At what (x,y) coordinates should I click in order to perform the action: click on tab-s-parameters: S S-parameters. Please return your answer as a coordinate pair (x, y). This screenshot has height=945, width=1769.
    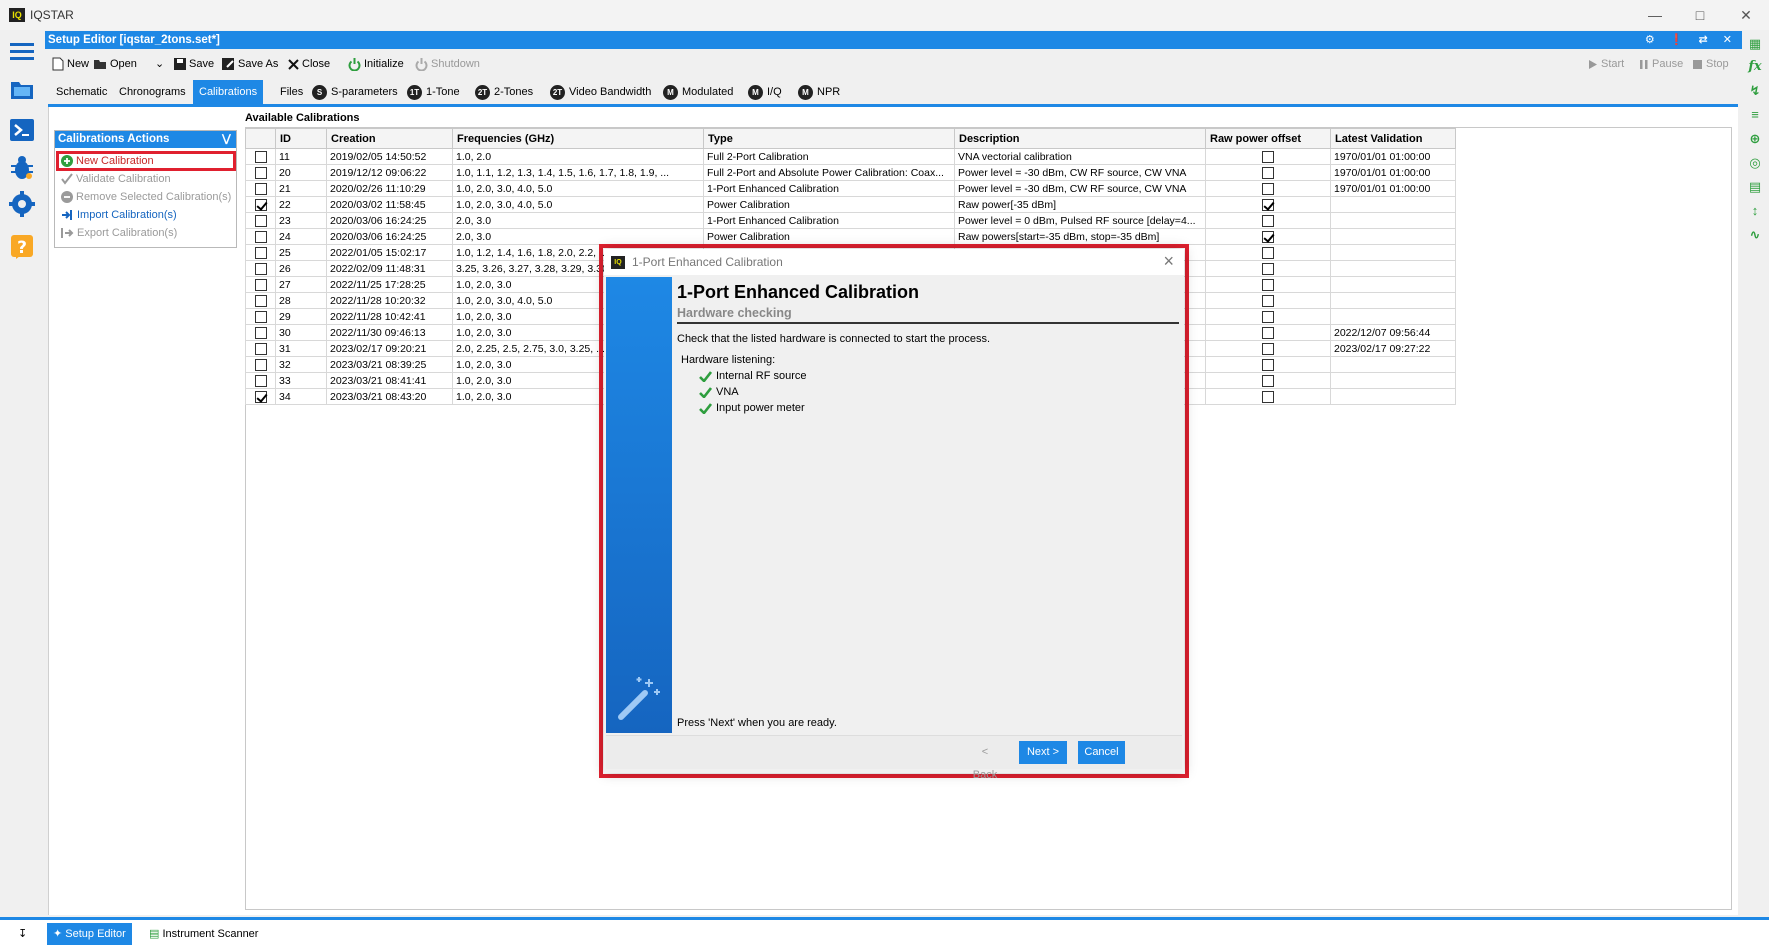
    Looking at the image, I should click on (355, 92).